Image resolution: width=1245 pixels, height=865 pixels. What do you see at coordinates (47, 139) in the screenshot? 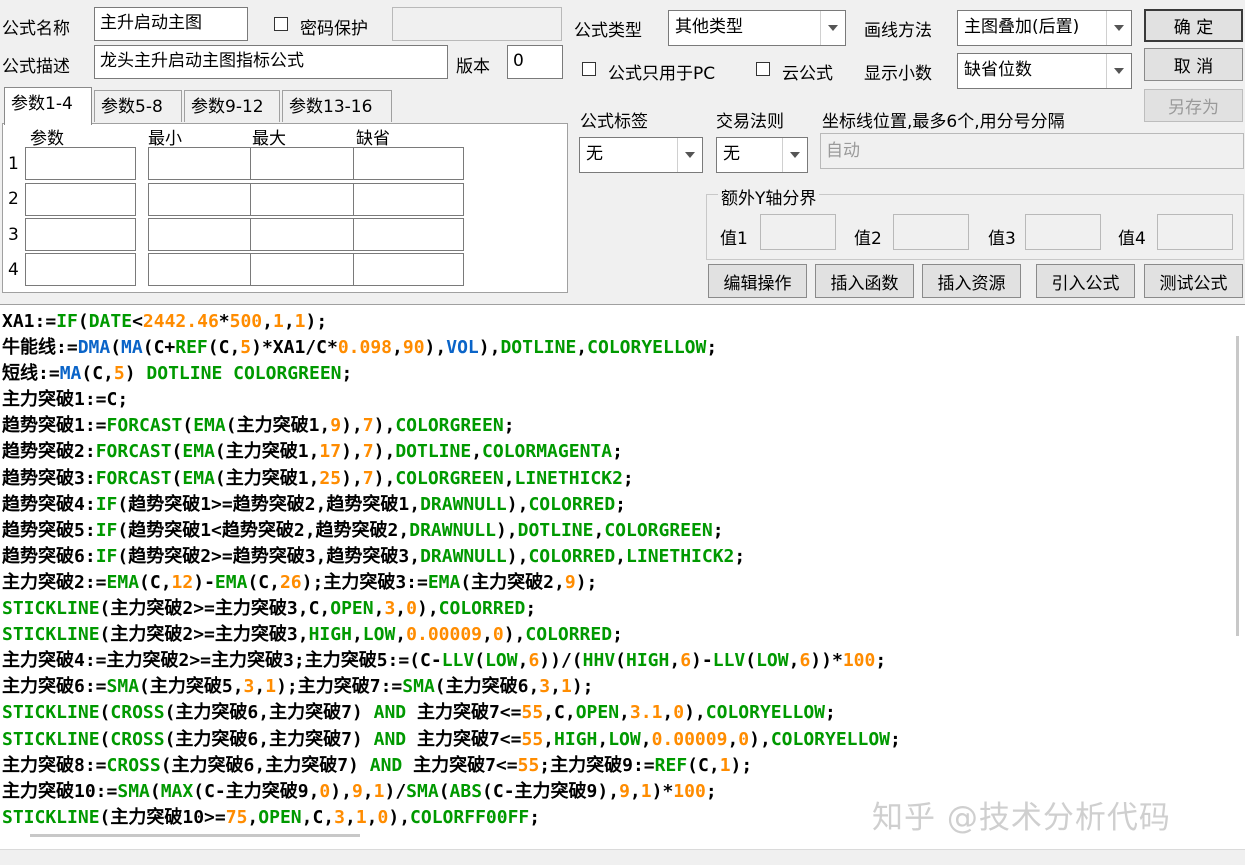
I see `param-header-name: 参数` at bounding box center [47, 139].